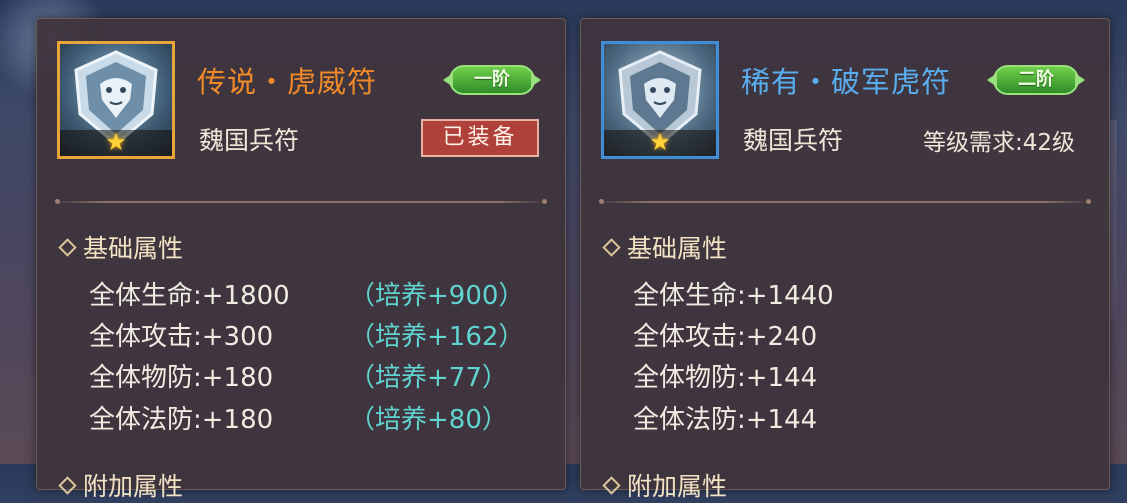 Image resolution: width=1127 pixels, height=503 pixels. I want to click on stat-phys-def: 全体物防:+180, so click(181, 378).